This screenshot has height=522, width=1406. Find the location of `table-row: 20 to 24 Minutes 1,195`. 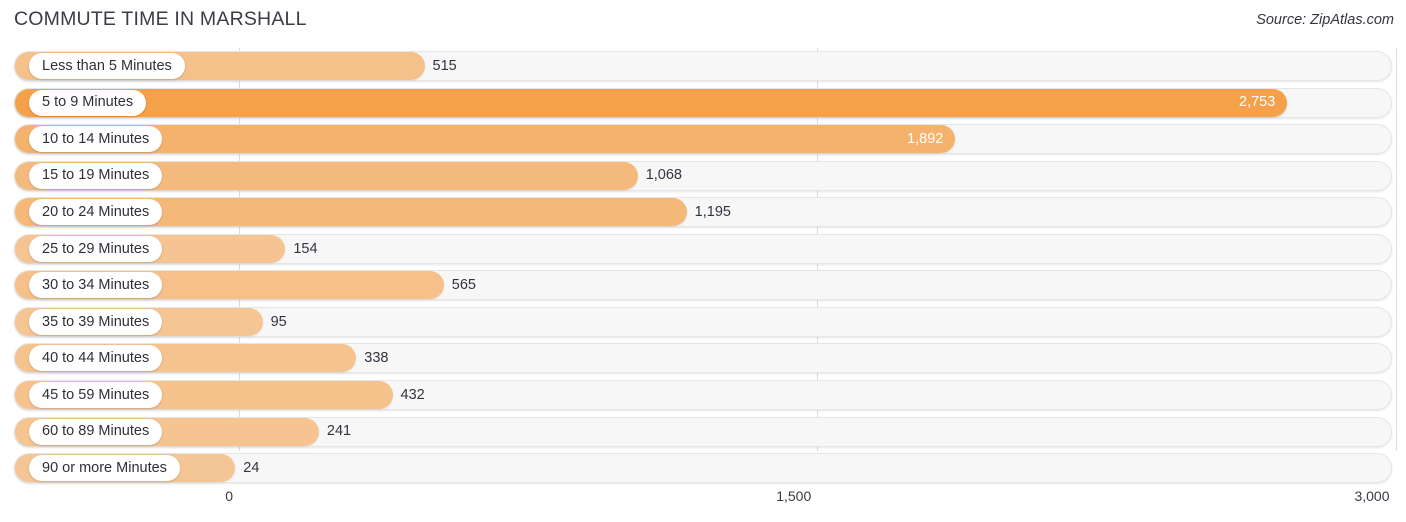

table-row: 20 to 24 Minutes 1,195 is located at coordinates (703, 212).